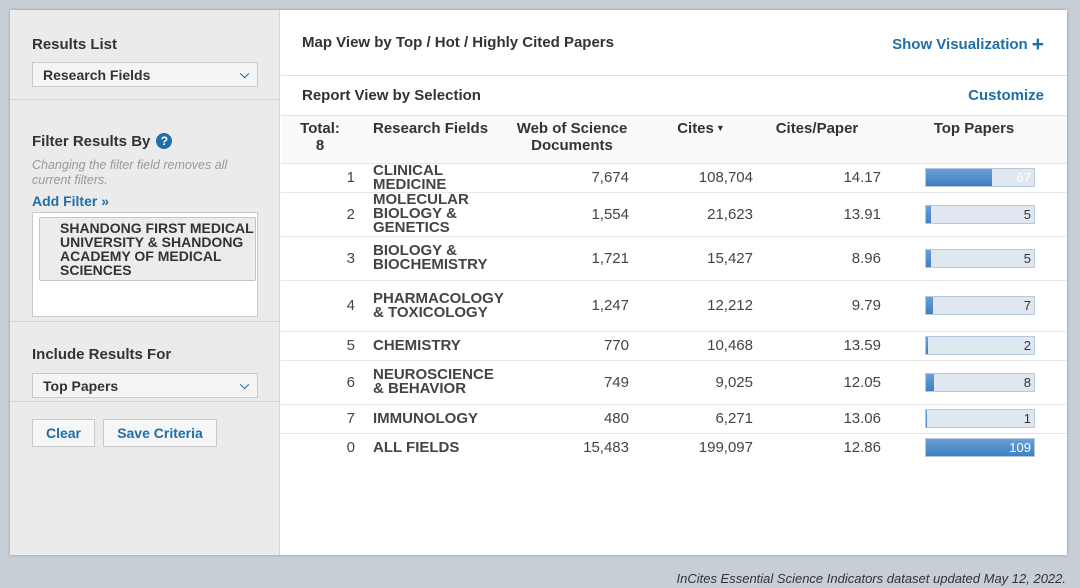 The image size is (1080, 588). I want to click on filter-heading: Filter Results By?, so click(102, 141).